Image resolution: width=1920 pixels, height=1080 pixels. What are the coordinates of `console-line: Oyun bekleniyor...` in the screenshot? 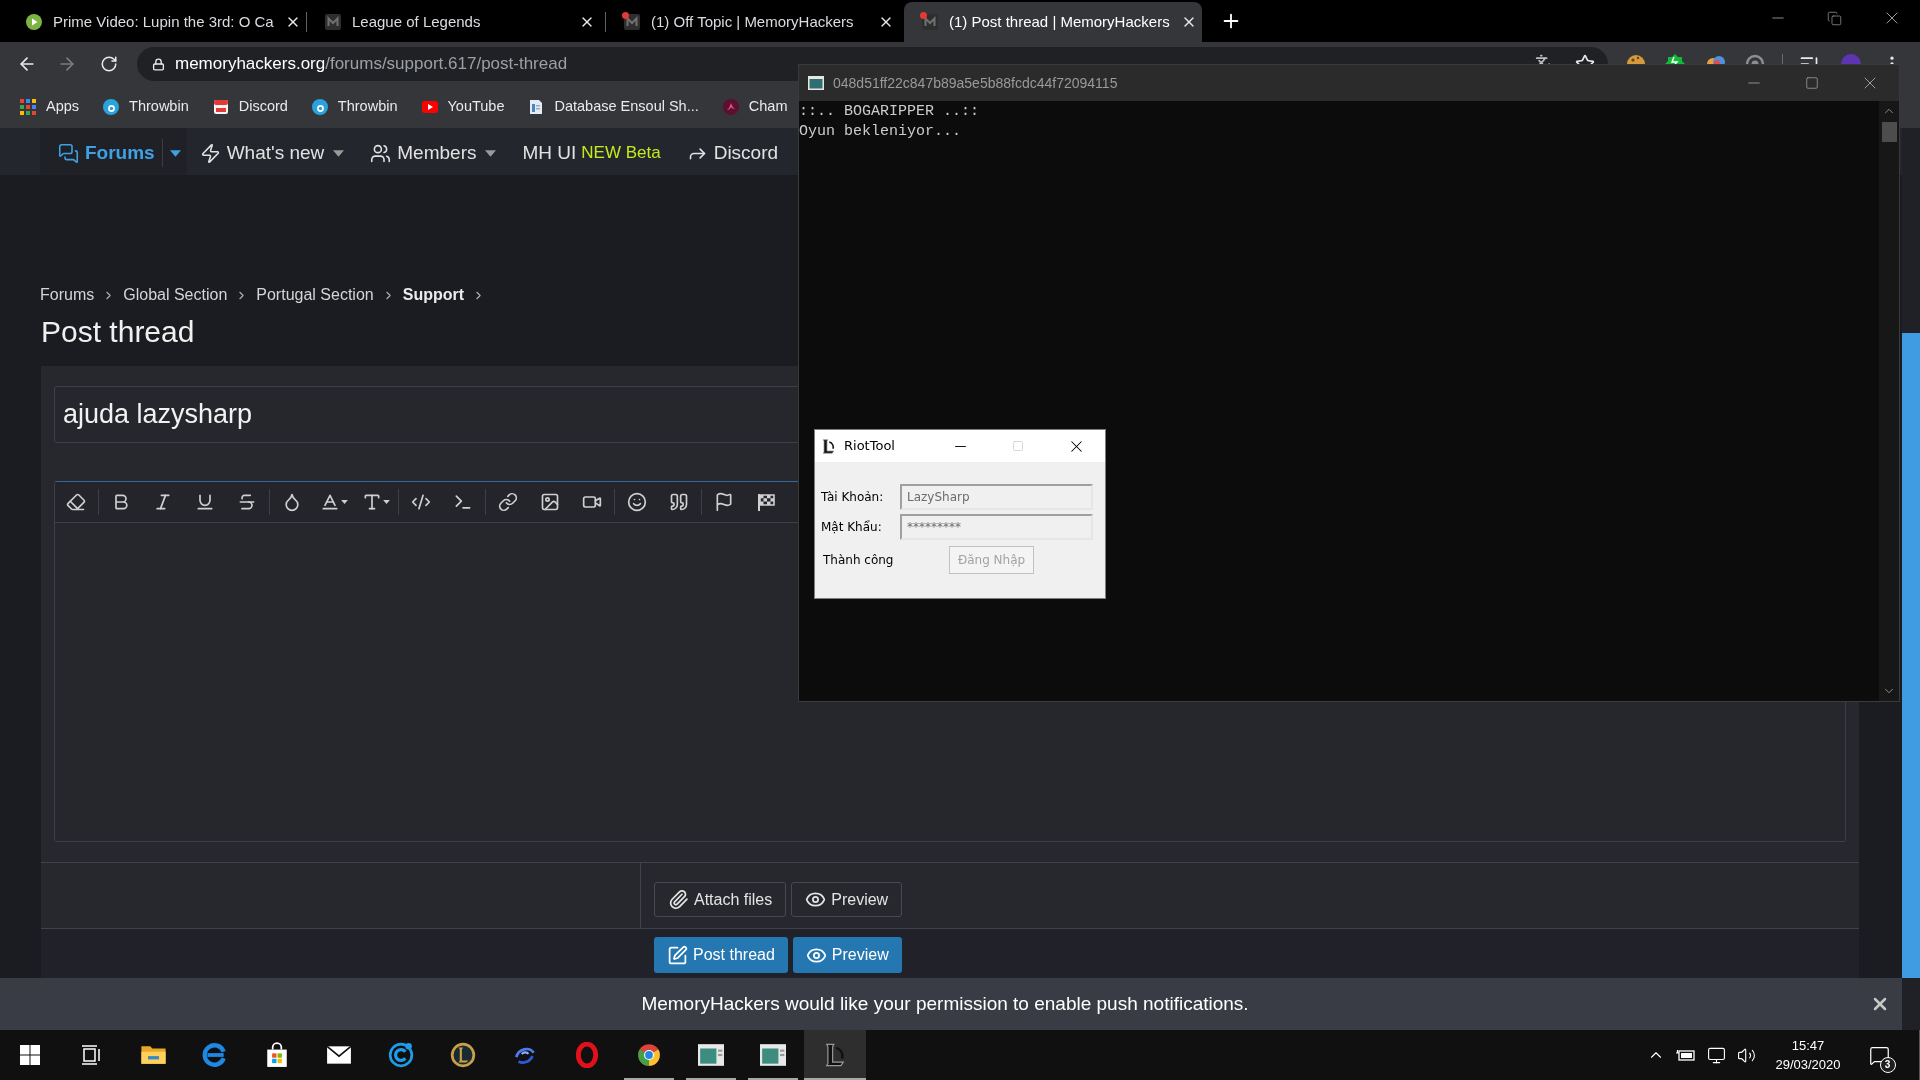 It's located at (880, 132).